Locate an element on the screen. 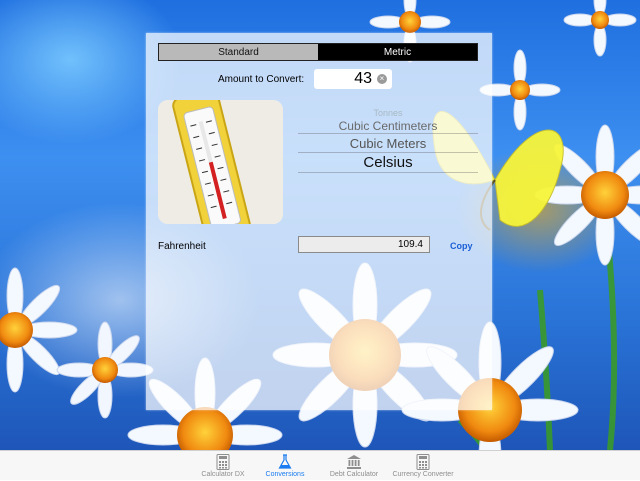  tab-currency-converter: Currency Converter is located at coordinates (423, 466).